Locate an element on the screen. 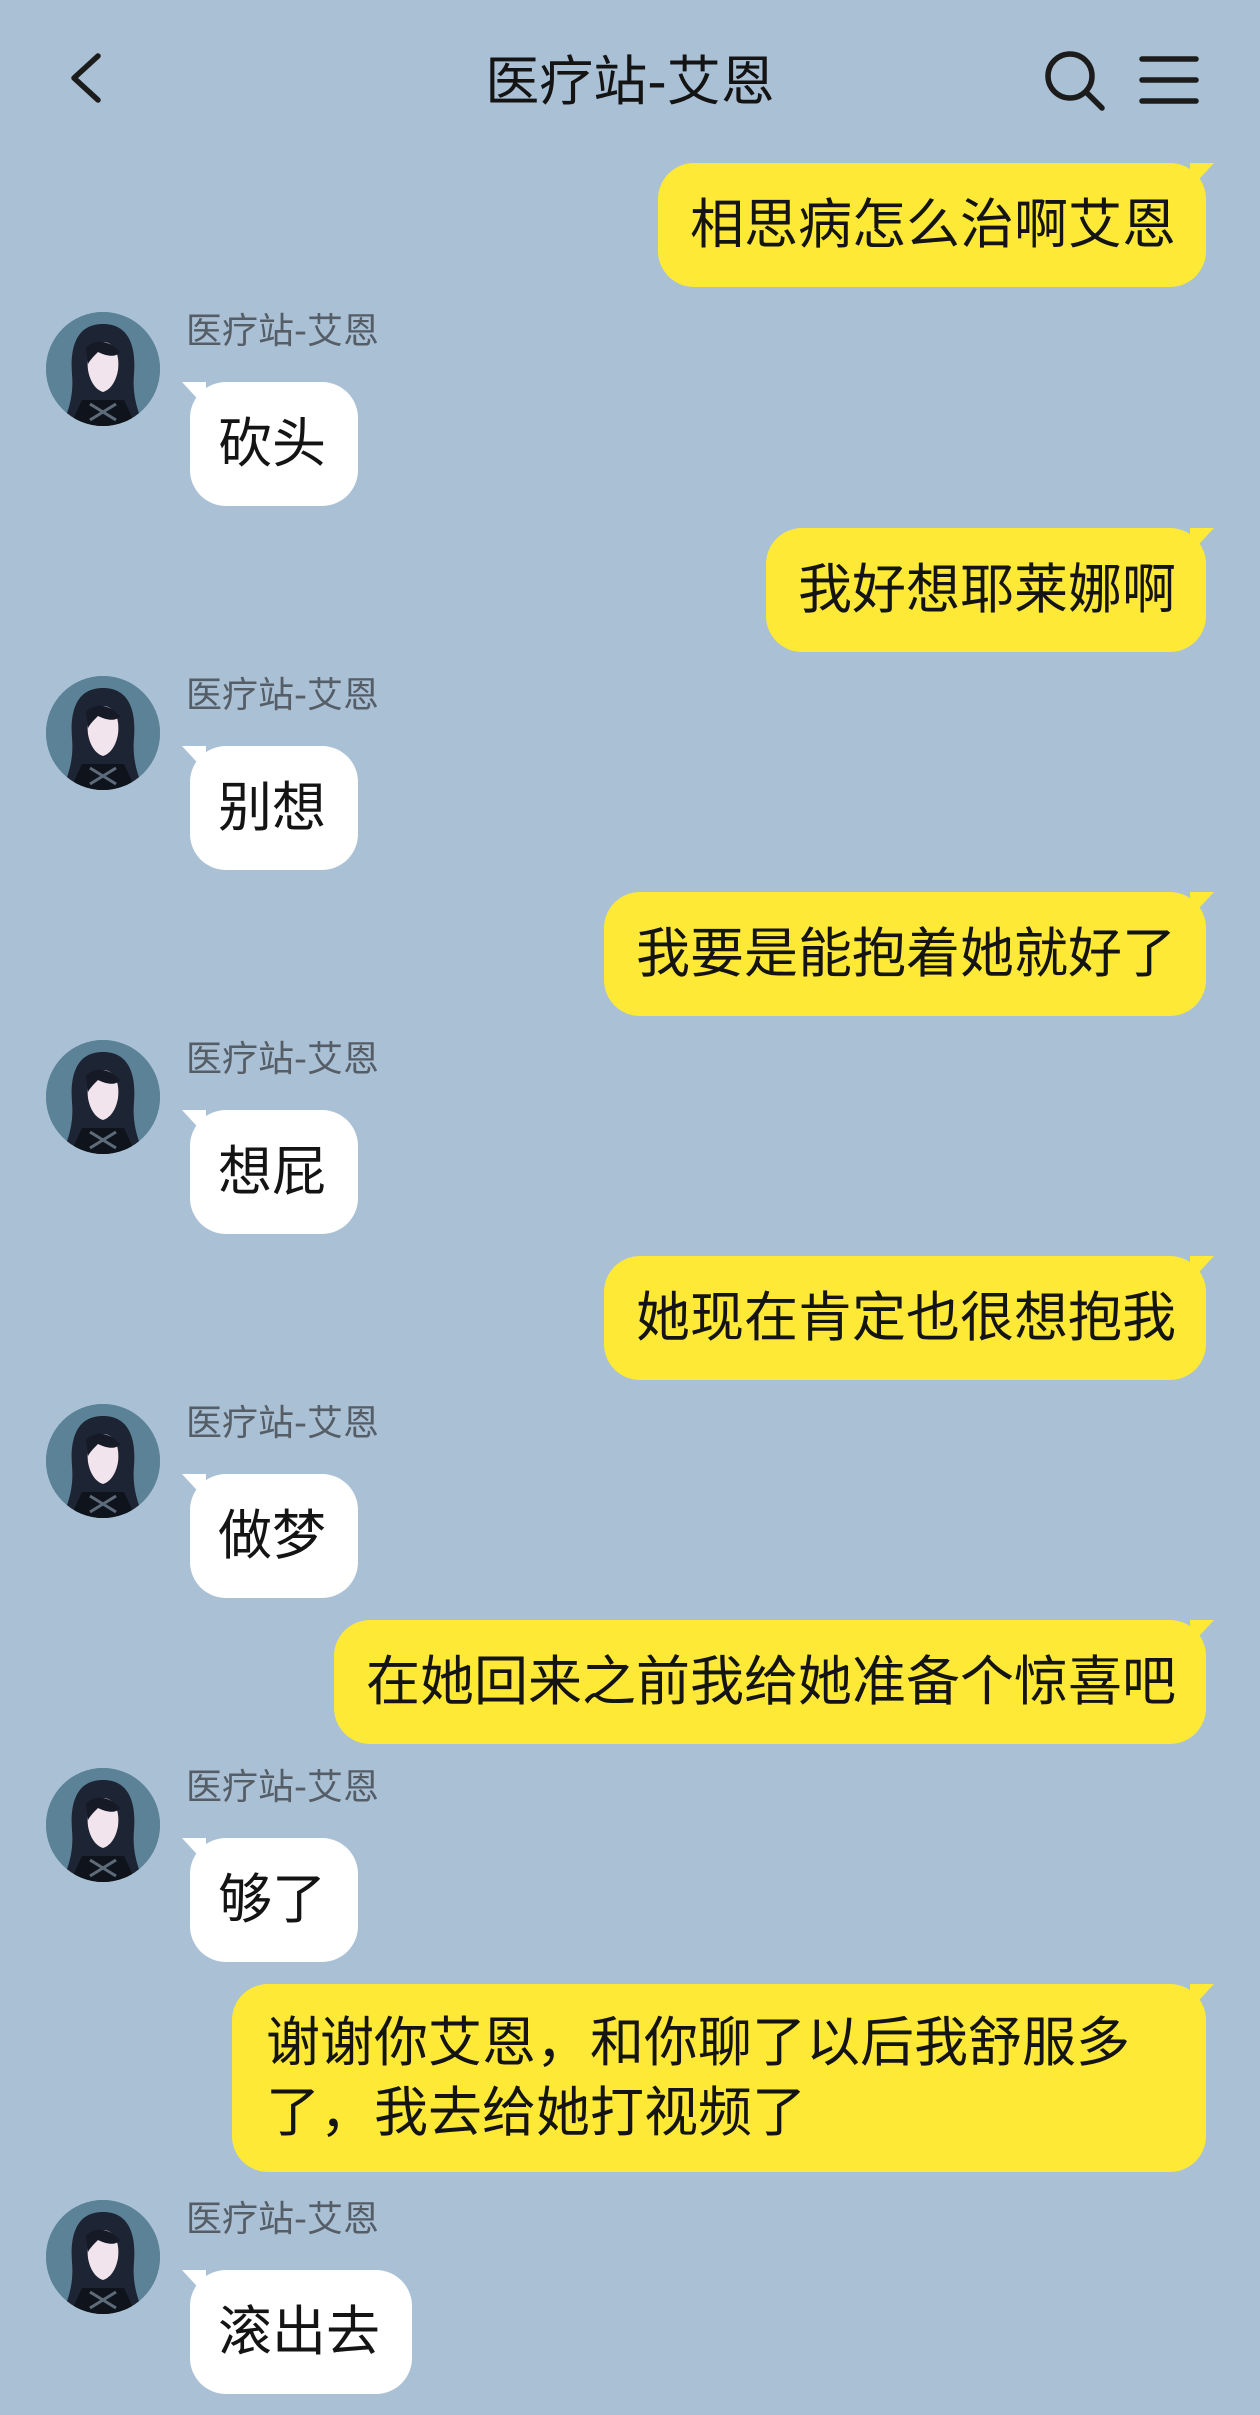 This screenshot has width=1260, height=2415. search-icon is located at coordinates (1075, 81).